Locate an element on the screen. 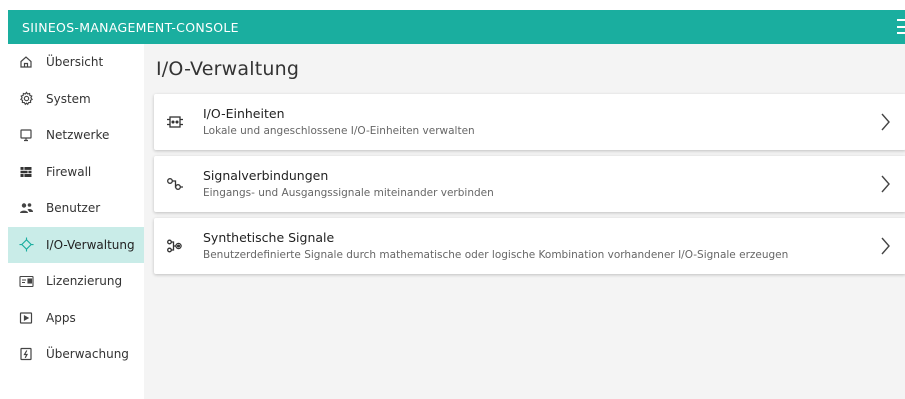 Image resolution: width=905 pixels, height=399 pixels. sidebar-item-uebersicht: Übersicht is located at coordinates (76, 62).